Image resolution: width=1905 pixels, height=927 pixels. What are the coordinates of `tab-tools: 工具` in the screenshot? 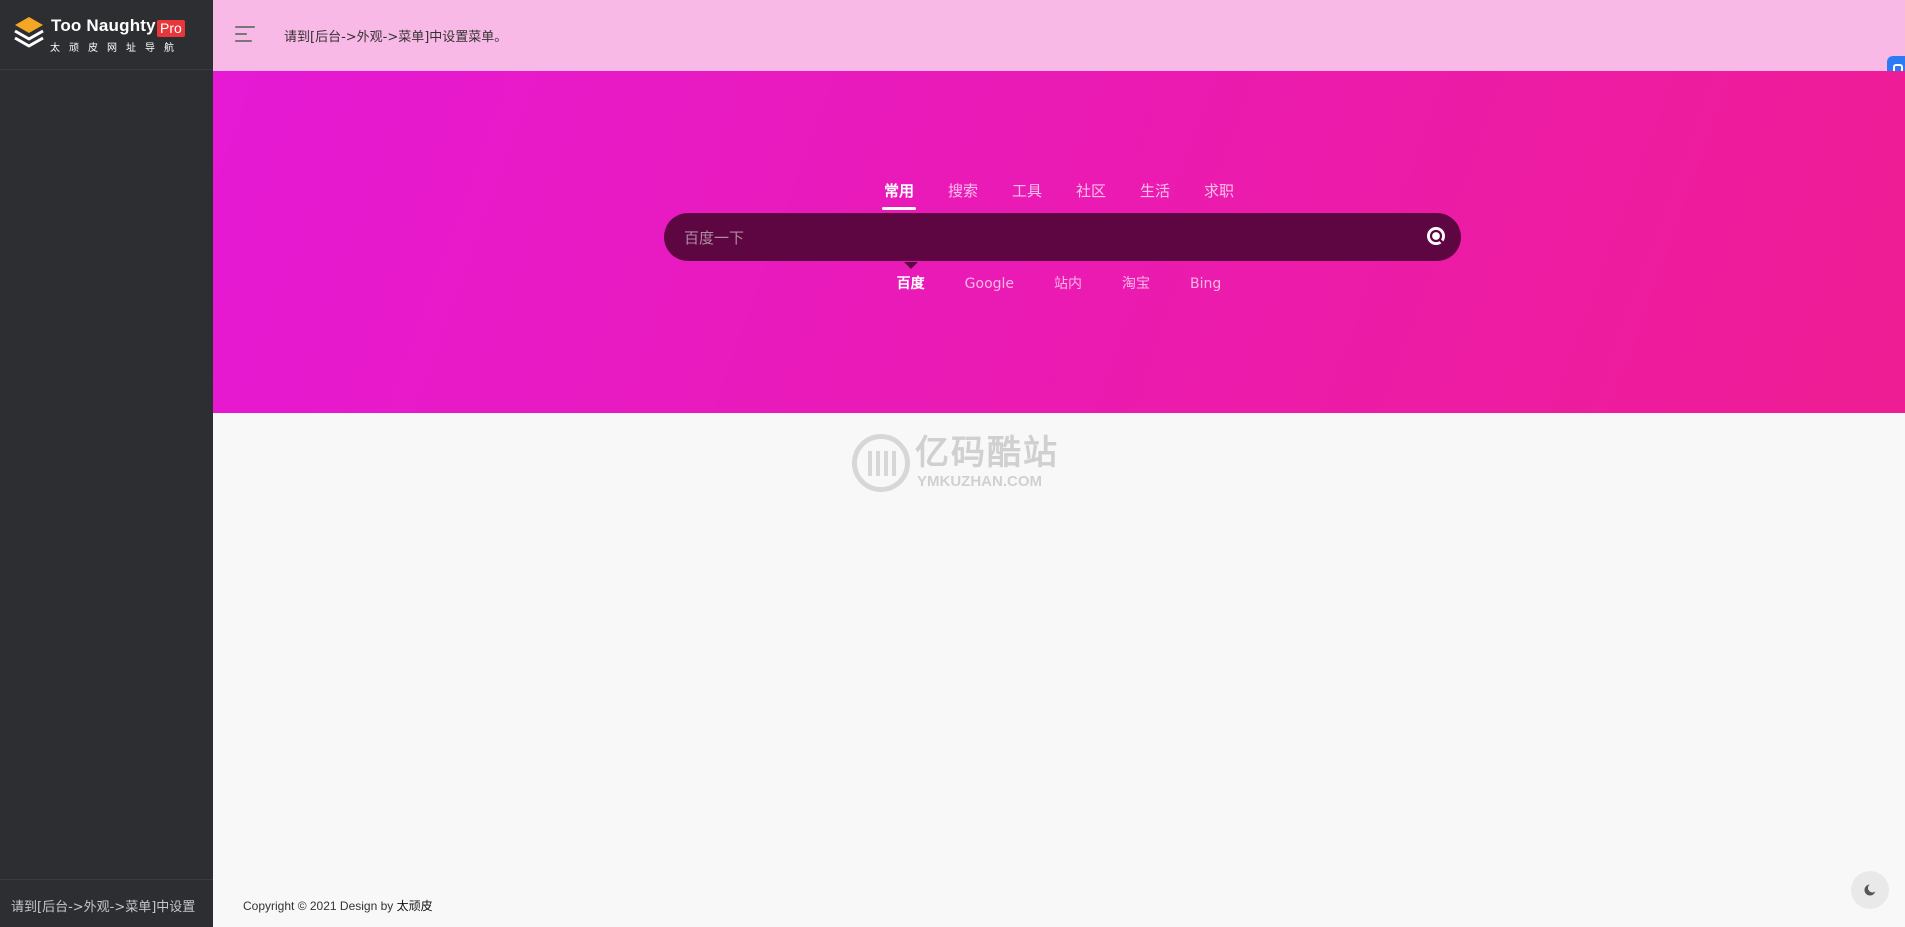 It's located at (1027, 194).